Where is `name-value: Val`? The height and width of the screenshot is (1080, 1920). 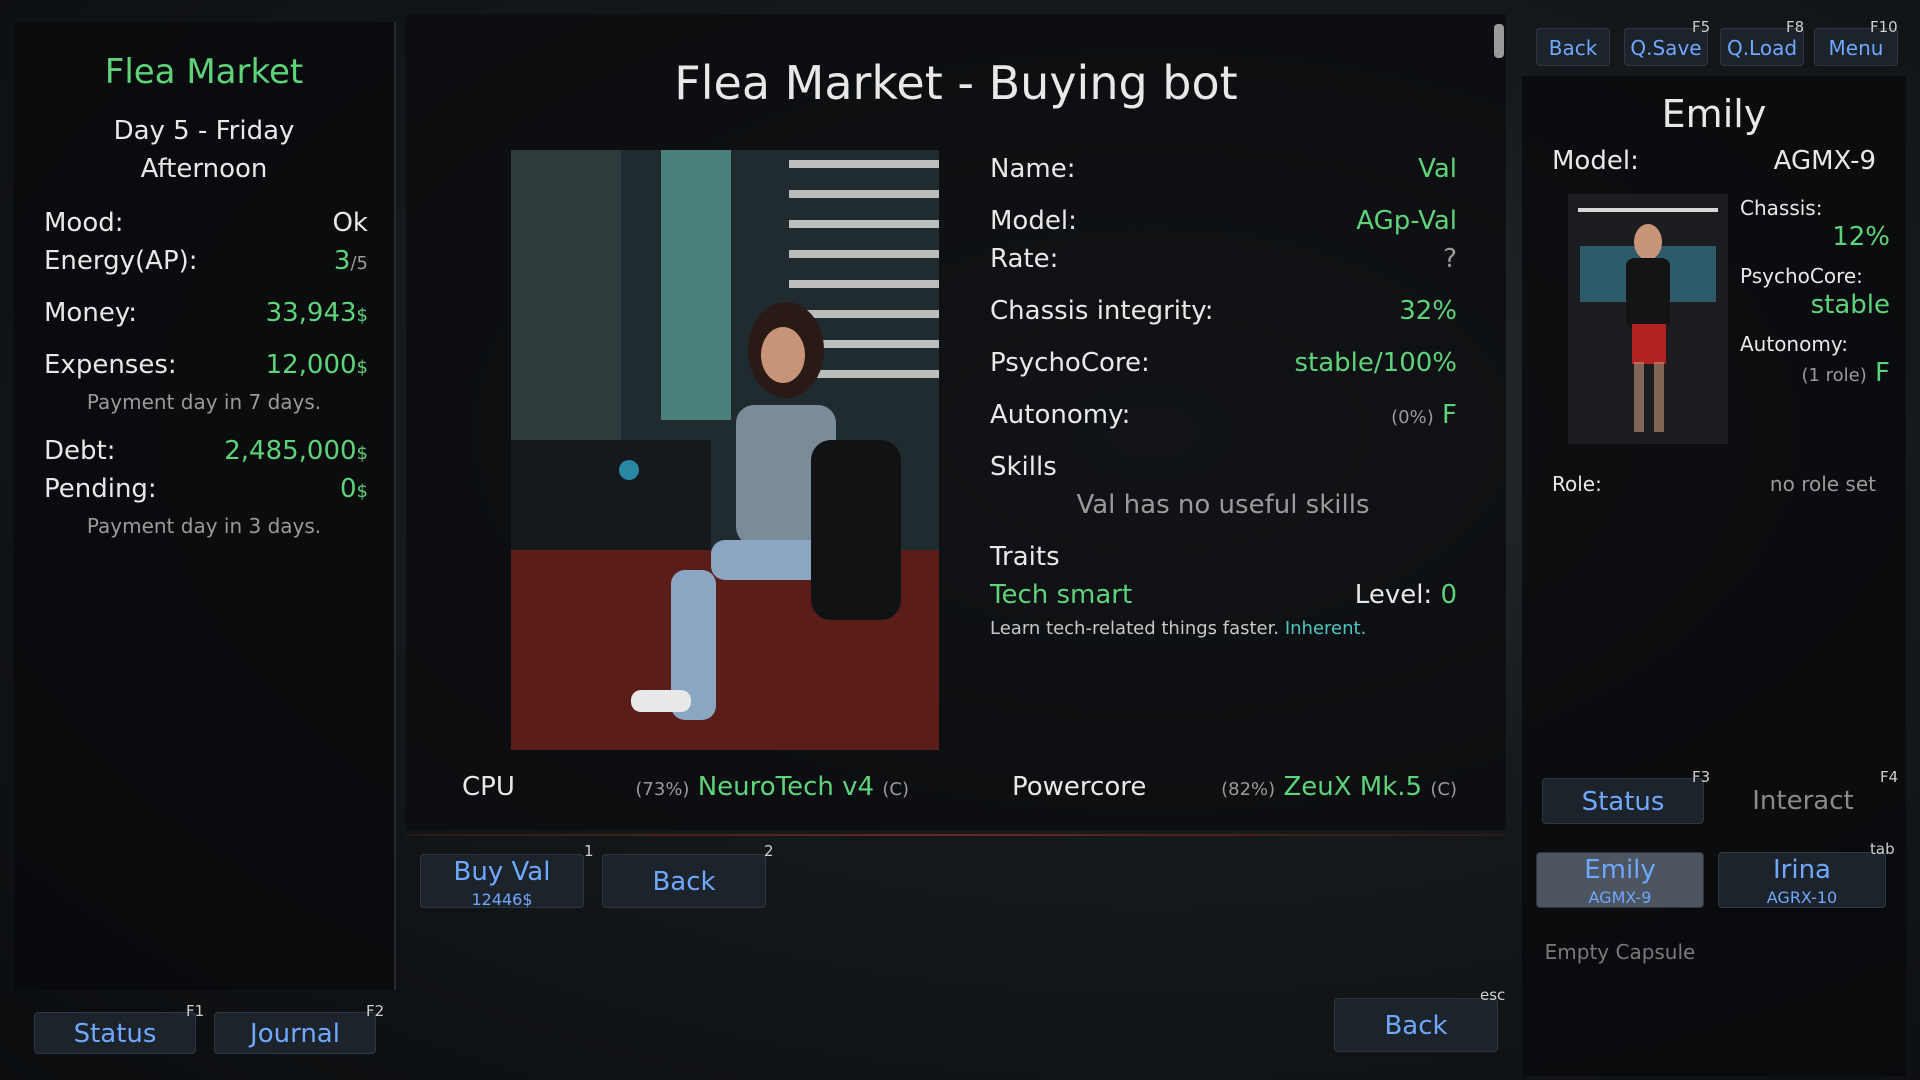
name-value: Val is located at coordinates (1437, 169).